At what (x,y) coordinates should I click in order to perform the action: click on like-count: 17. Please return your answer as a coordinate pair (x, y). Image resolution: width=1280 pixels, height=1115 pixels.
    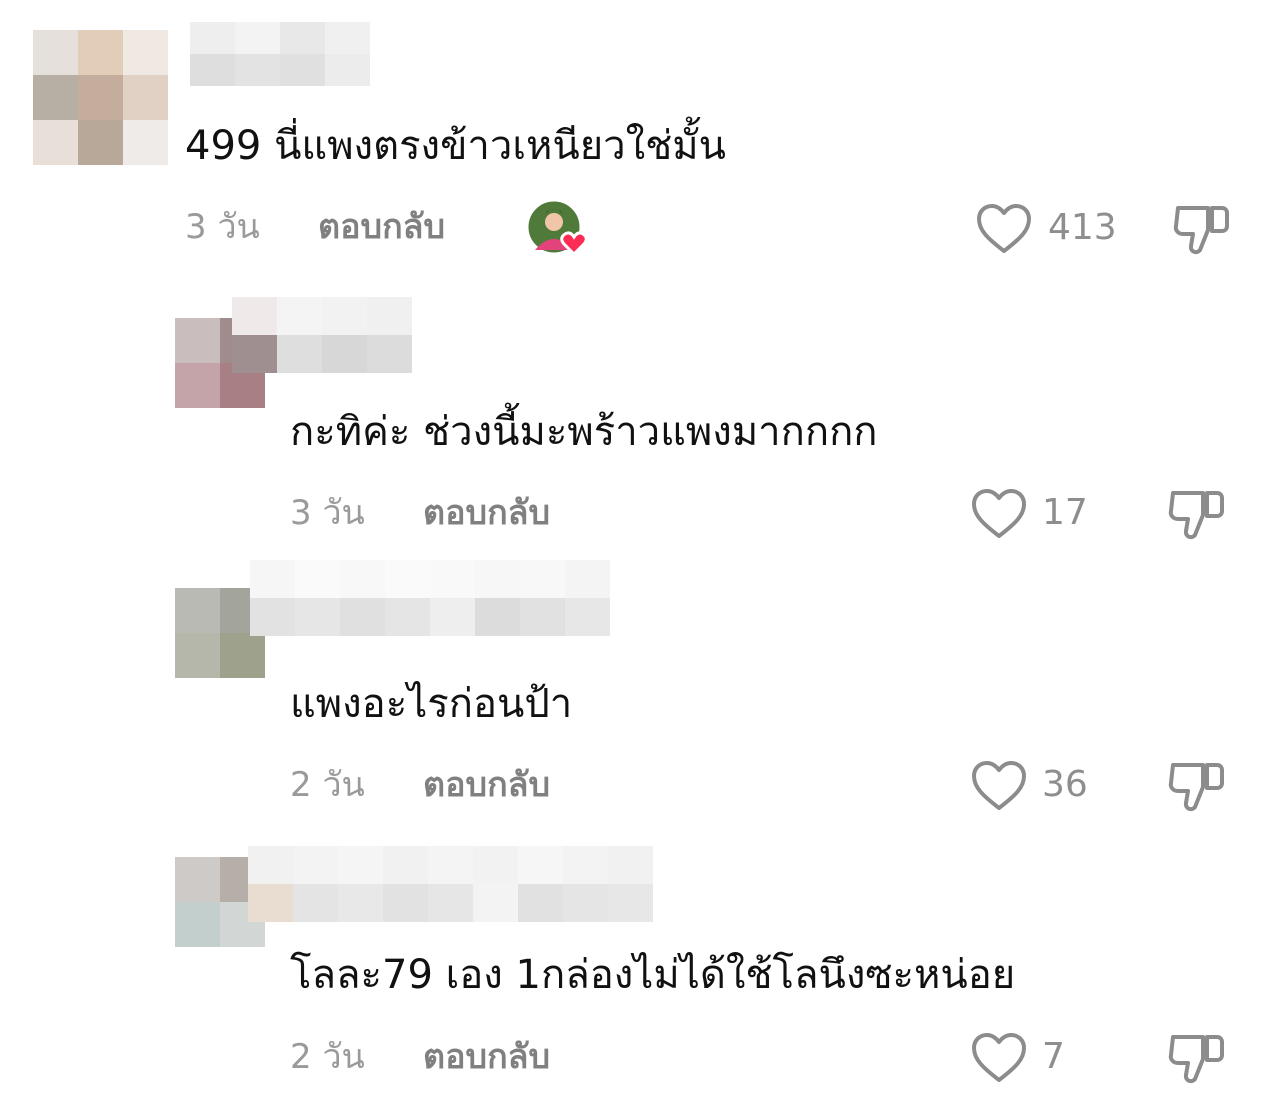
    Looking at the image, I should click on (1065, 512).